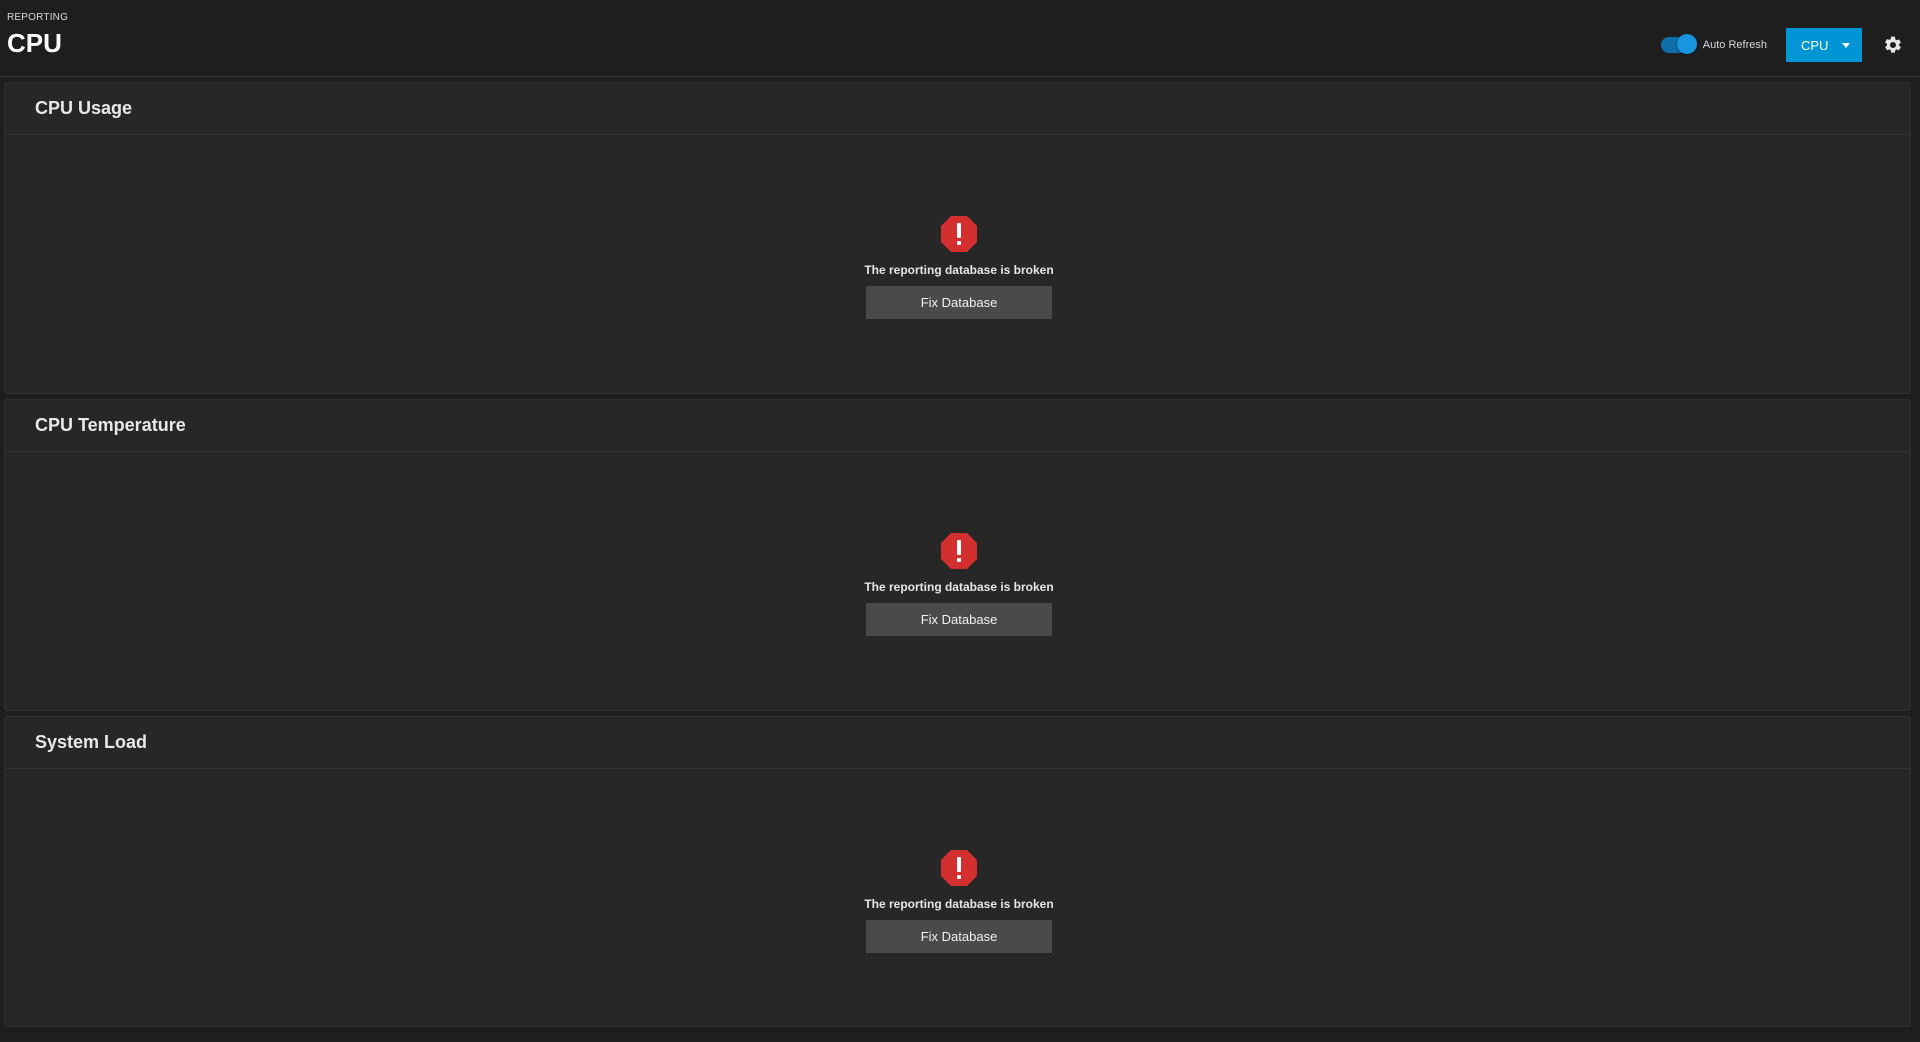 The width and height of the screenshot is (1920, 1042). What do you see at coordinates (37, 17) in the screenshot?
I see `breadcrumb: REPORTING` at bounding box center [37, 17].